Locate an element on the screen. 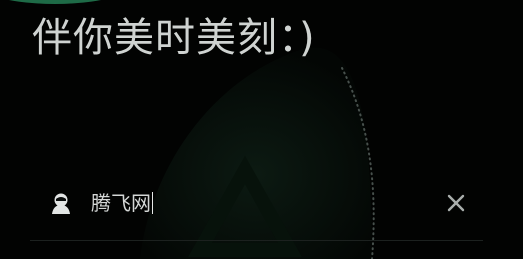 This screenshot has width=523, height=259. clear-button is located at coordinates (456, 203).